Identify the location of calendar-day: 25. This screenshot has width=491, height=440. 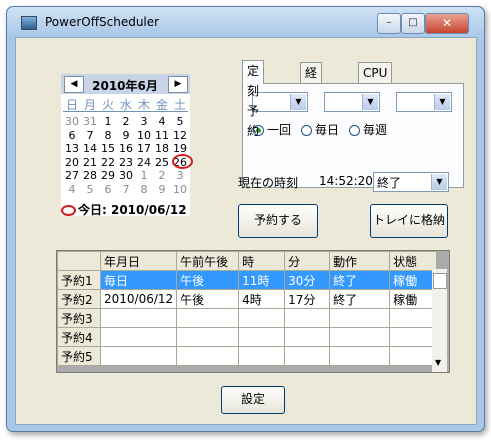
(162, 162).